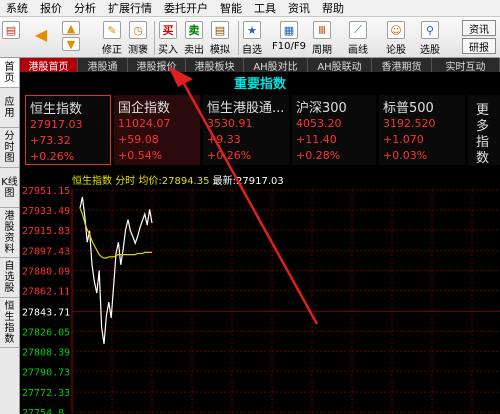 This screenshot has height=414, width=500. I want to click on tab-live-interaction: 实时互动, so click(466, 65).